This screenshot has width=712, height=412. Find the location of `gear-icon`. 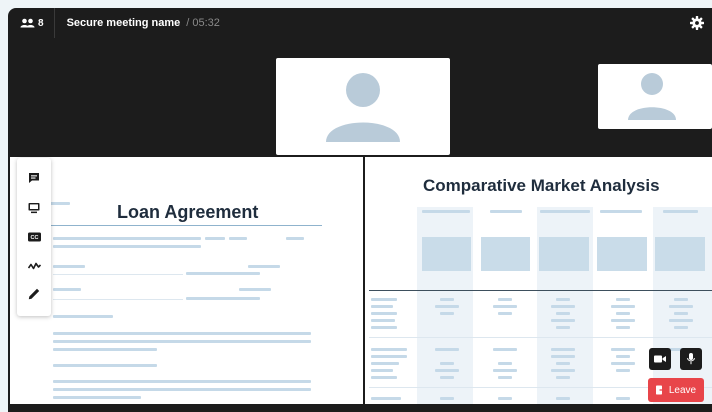

gear-icon is located at coordinates (697, 23).